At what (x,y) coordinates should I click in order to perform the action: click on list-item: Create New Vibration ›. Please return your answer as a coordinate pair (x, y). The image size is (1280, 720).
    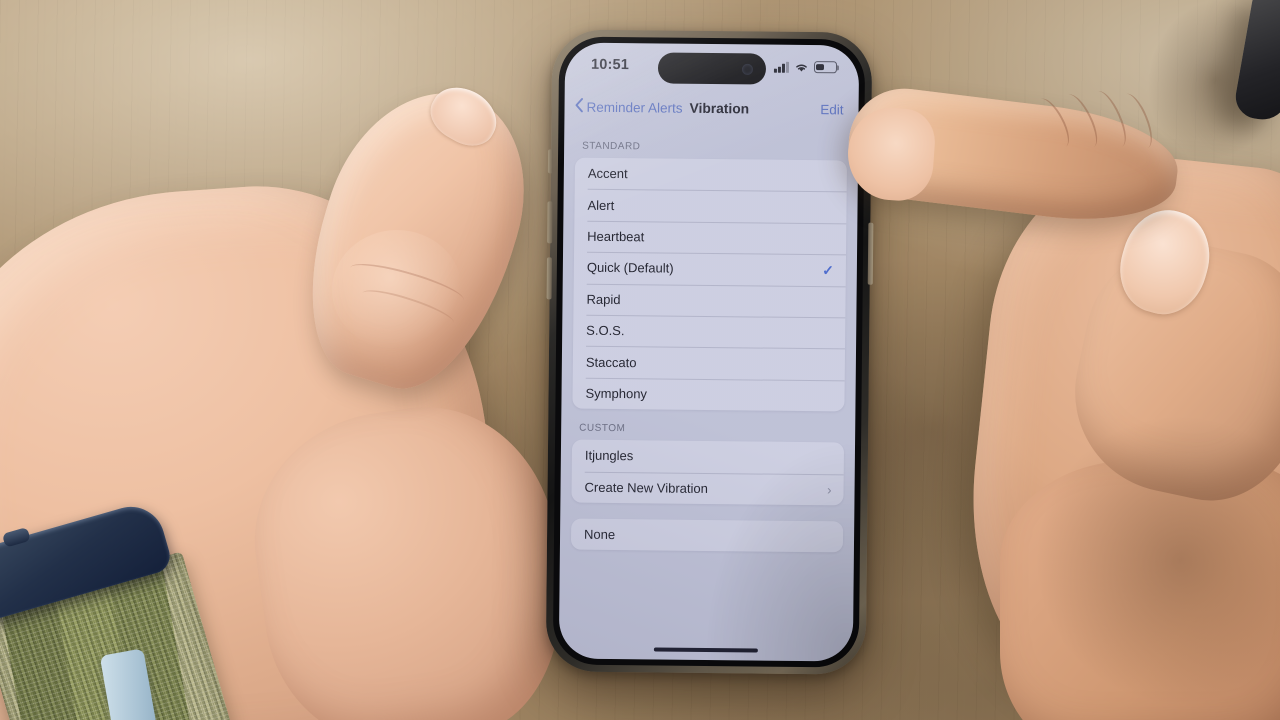
    Looking at the image, I should click on (707, 488).